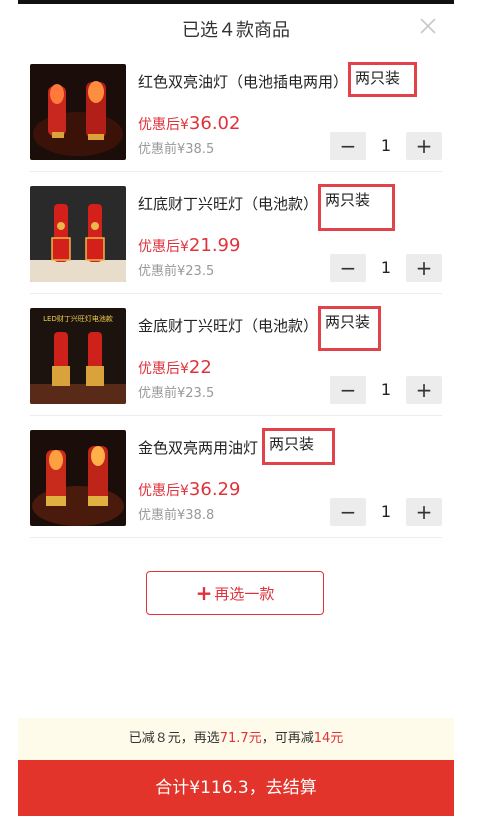 This screenshot has width=488, height=826. I want to click on promo-banner: 已减８元，再选71.7元，可再减14元, so click(236, 739).